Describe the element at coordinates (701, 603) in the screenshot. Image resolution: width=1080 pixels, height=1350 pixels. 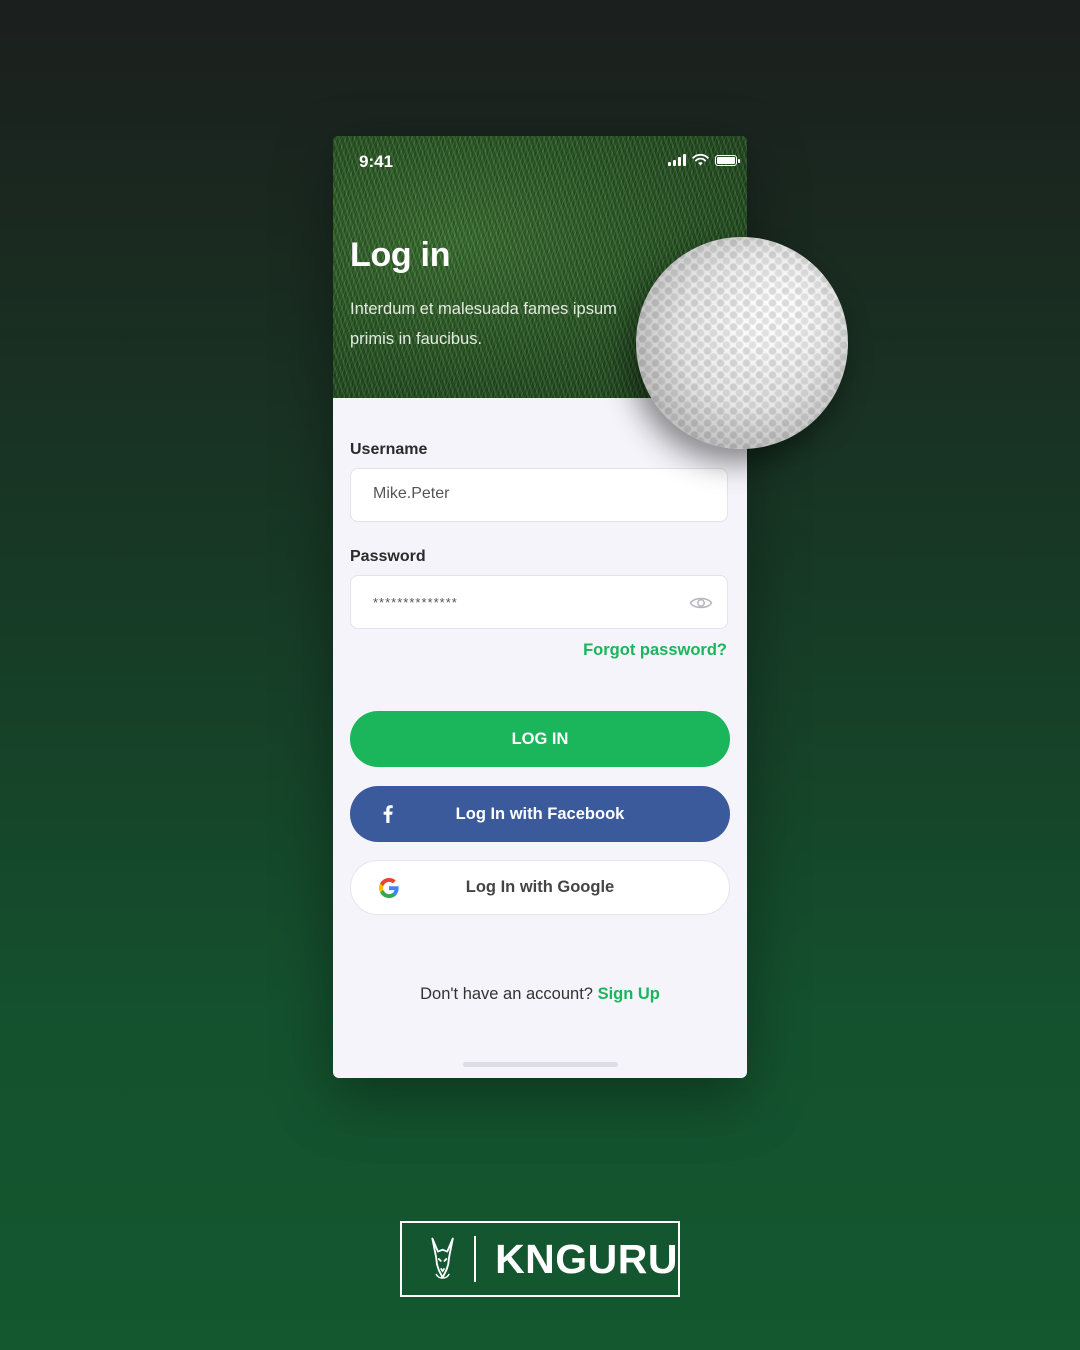
I see `eye-icon` at that location.